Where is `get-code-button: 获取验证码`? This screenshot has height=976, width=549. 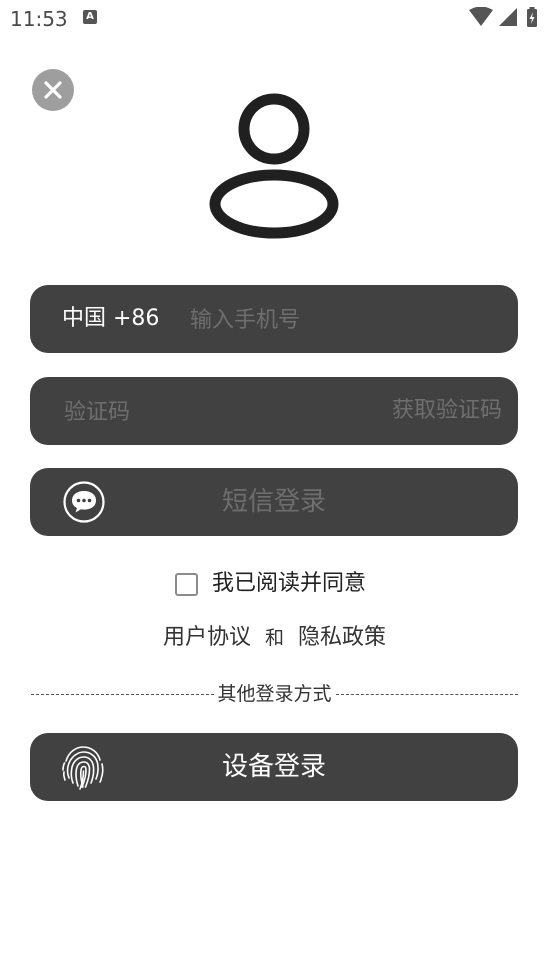 get-code-button: 获取验证码 is located at coordinates (447, 411).